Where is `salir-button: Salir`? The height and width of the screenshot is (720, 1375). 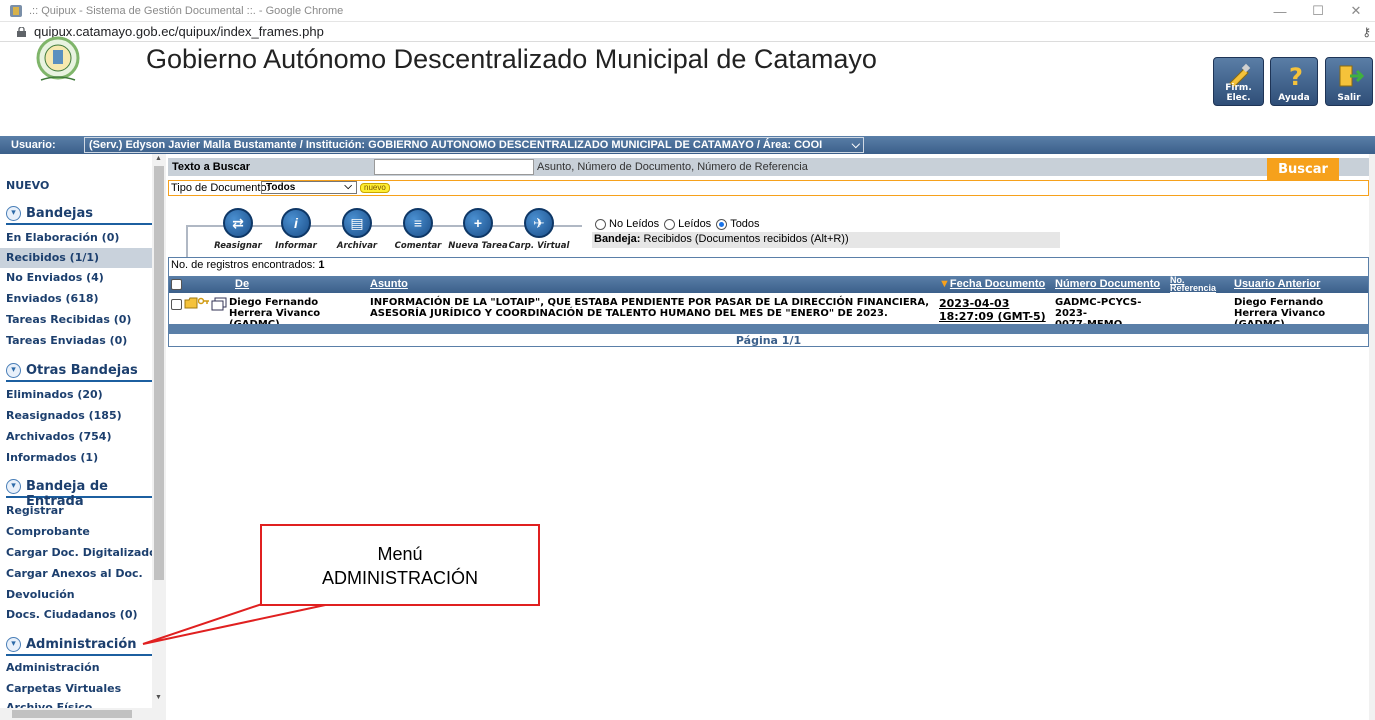
salir-button: Salir is located at coordinates (1349, 81).